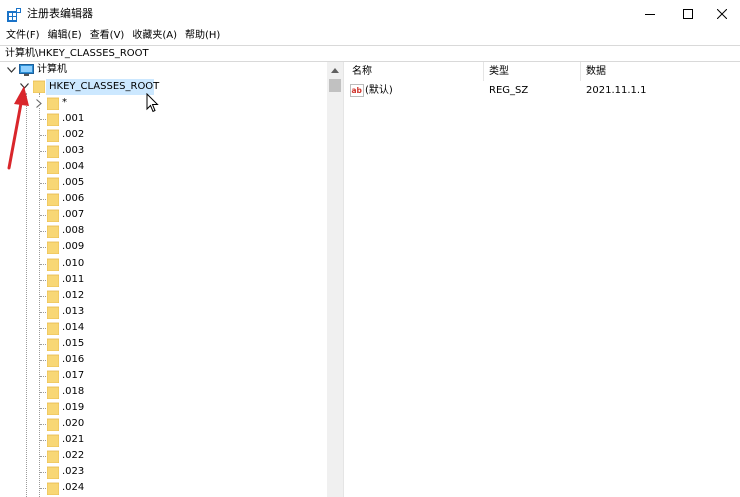  I want to click on tree-item-hkey-classes-root: HKEY_CLASSES_ROOT, so click(104, 87).